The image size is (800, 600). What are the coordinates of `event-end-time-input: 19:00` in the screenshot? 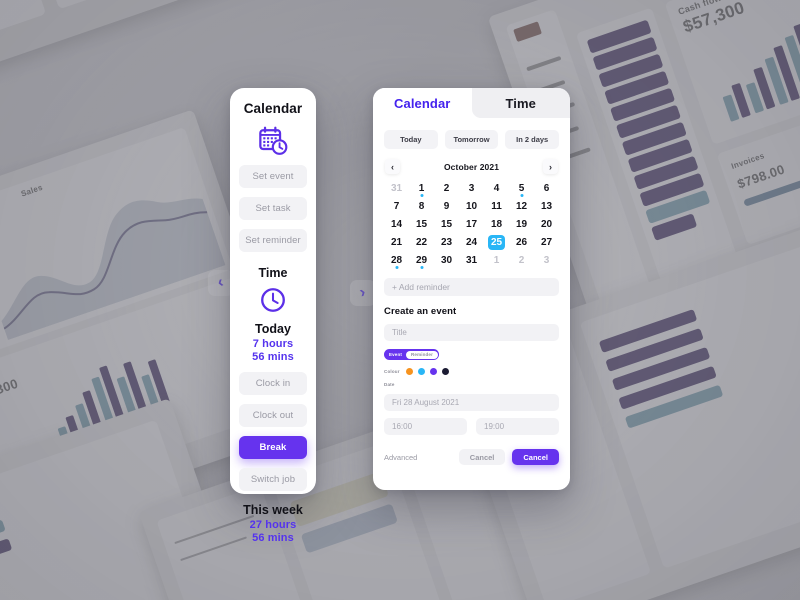 It's located at (517, 426).